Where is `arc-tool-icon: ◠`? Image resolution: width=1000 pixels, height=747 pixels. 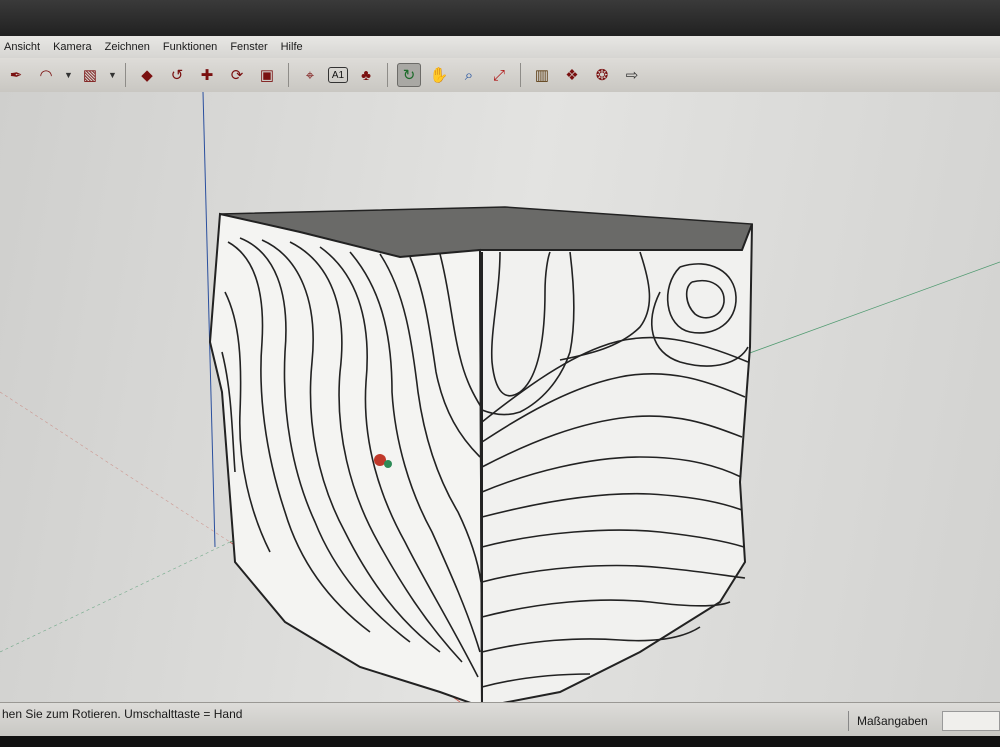 arc-tool-icon: ◠ is located at coordinates (46, 75).